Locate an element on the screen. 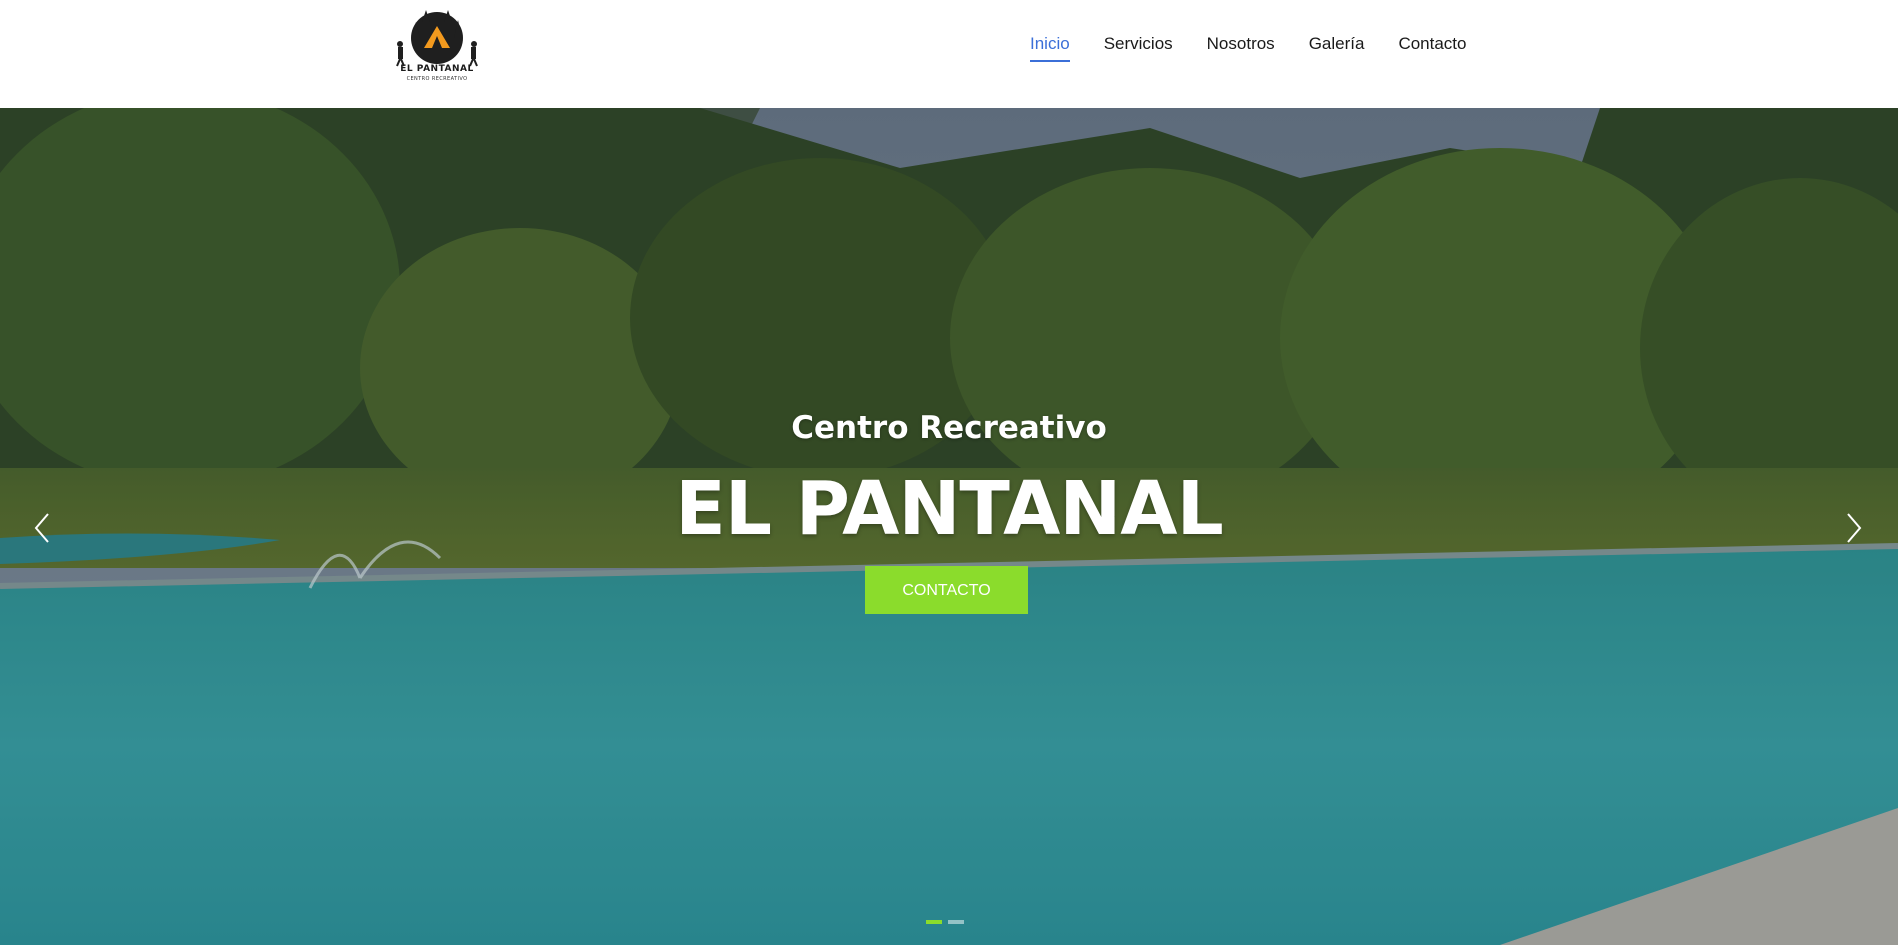  hero-subtitle: Centro Recreativo is located at coordinates (949, 428).